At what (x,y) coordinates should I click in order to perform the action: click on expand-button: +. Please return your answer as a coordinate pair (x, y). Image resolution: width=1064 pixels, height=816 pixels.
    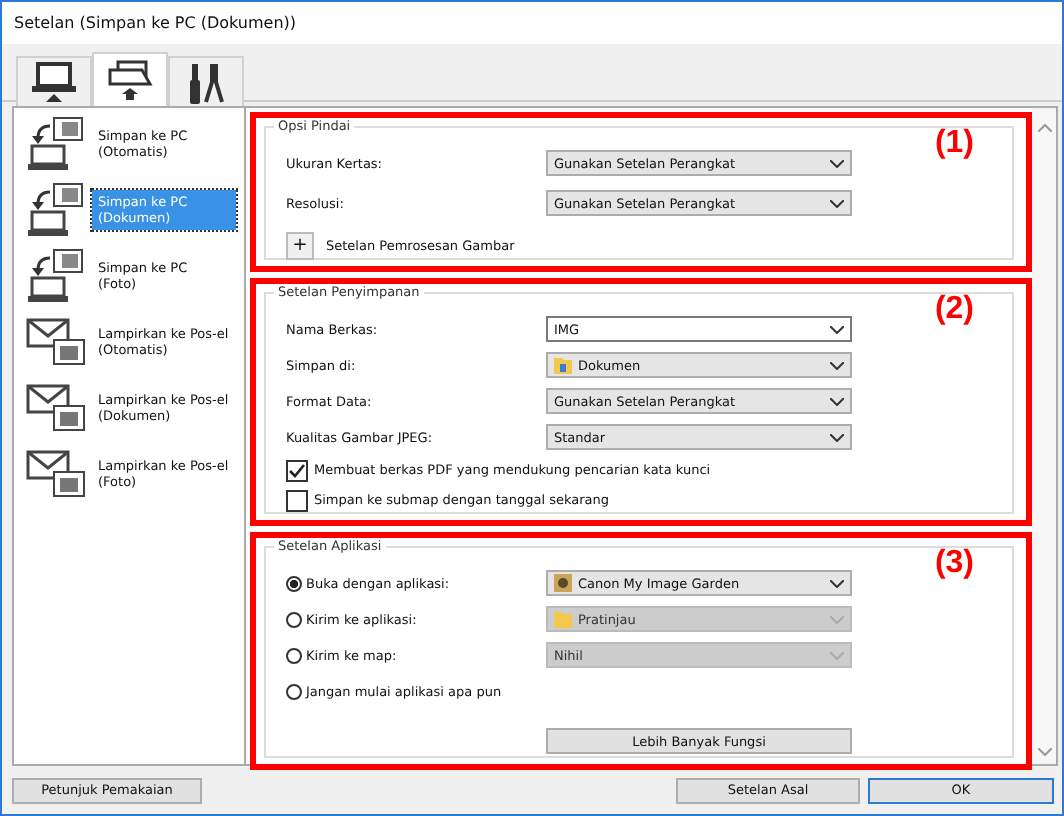
    Looking at the image, I should click on (300, 245).